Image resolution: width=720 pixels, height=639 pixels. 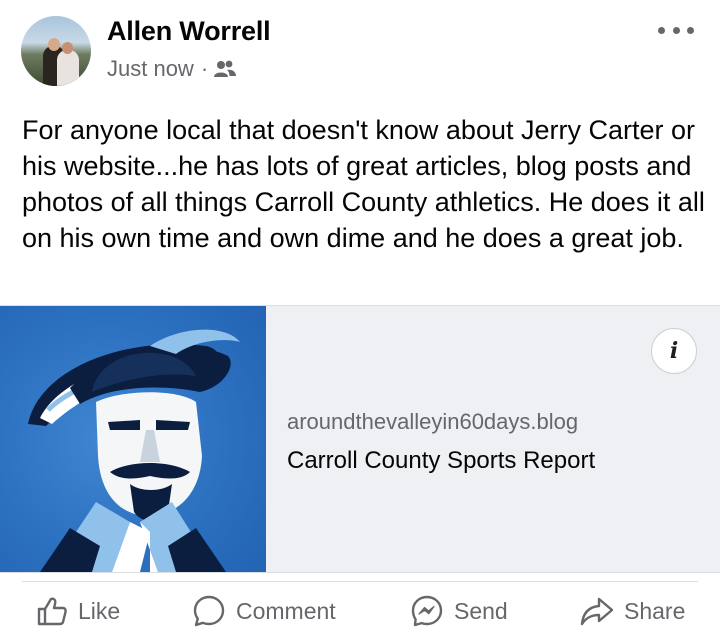 I want to click on actions-divider, so click(x=360, y=581).